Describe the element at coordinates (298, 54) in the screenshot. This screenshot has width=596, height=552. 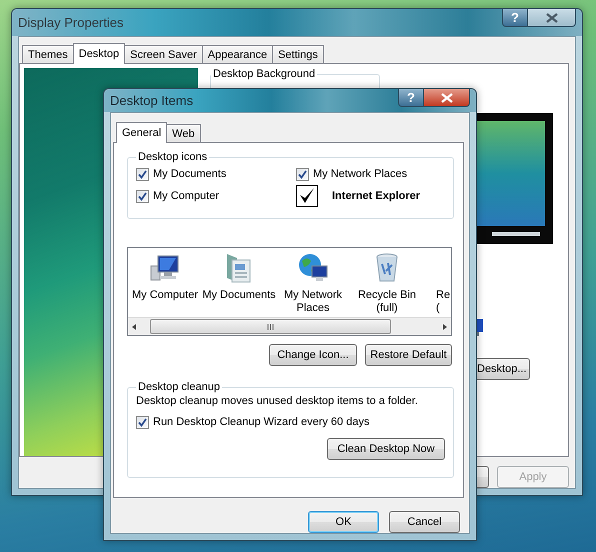
I see `tab: Settings` at that location.